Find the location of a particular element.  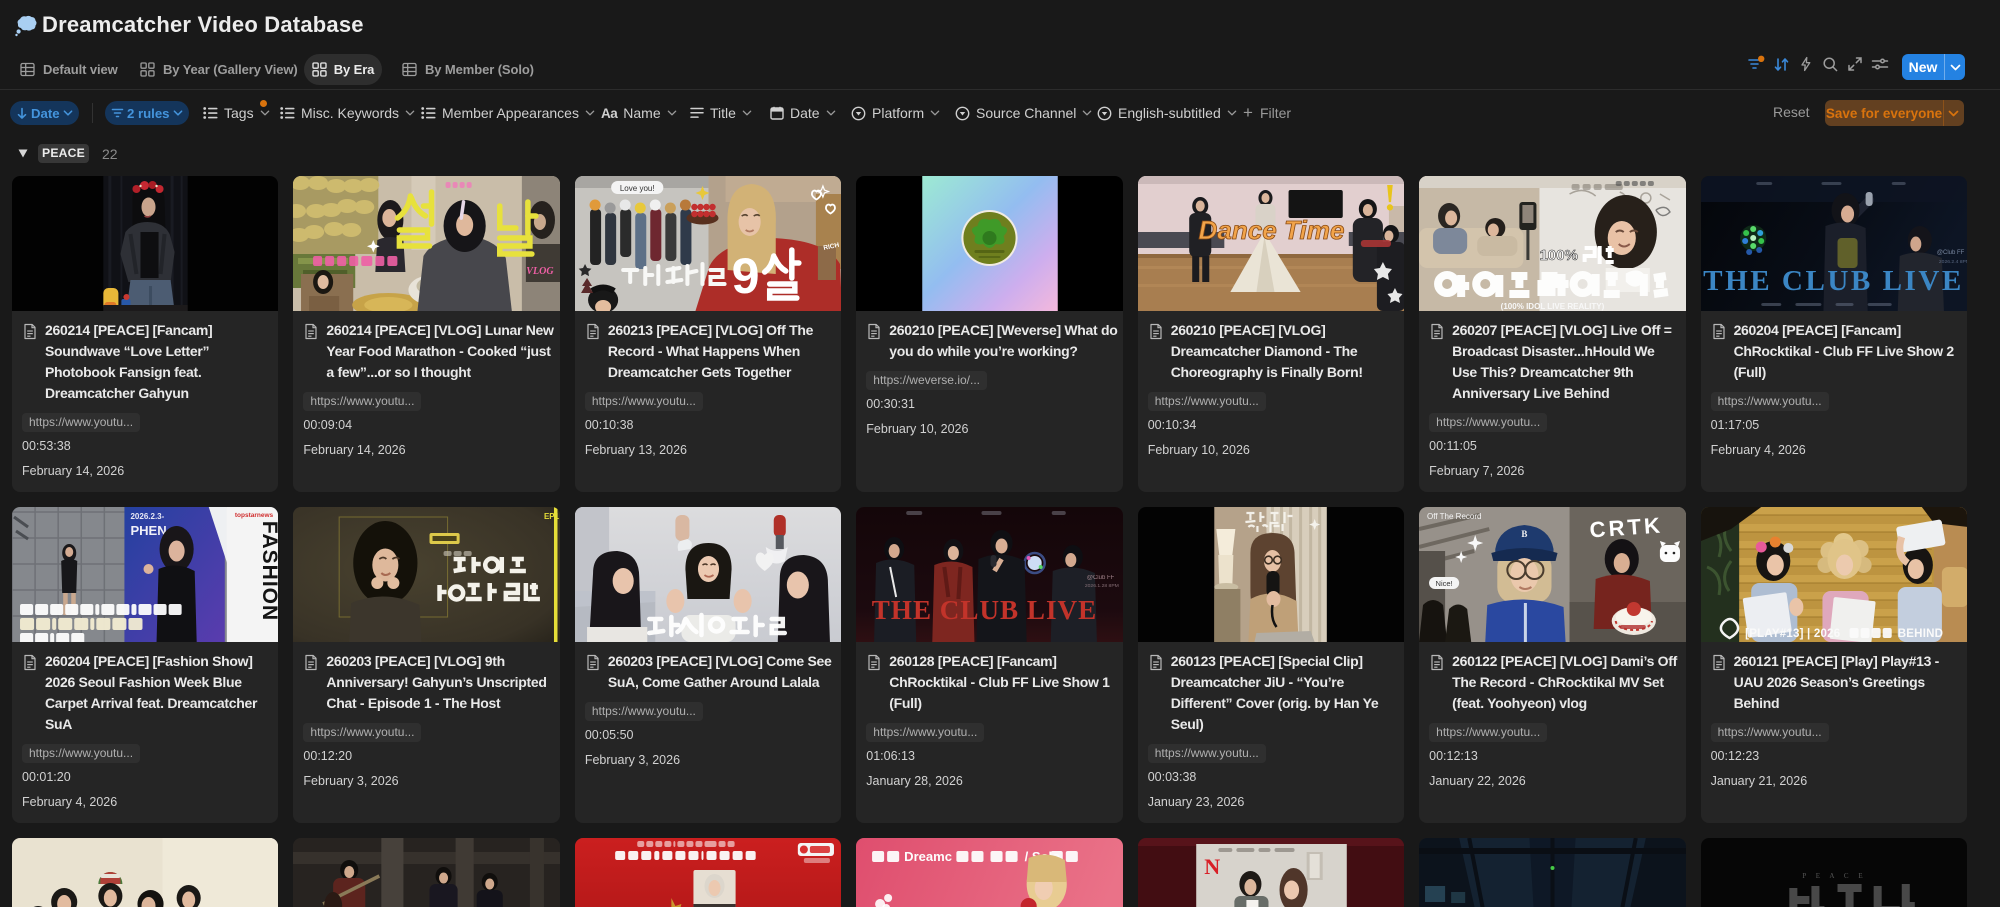

svg-text: 100% is located at coordinates (1559, 255).